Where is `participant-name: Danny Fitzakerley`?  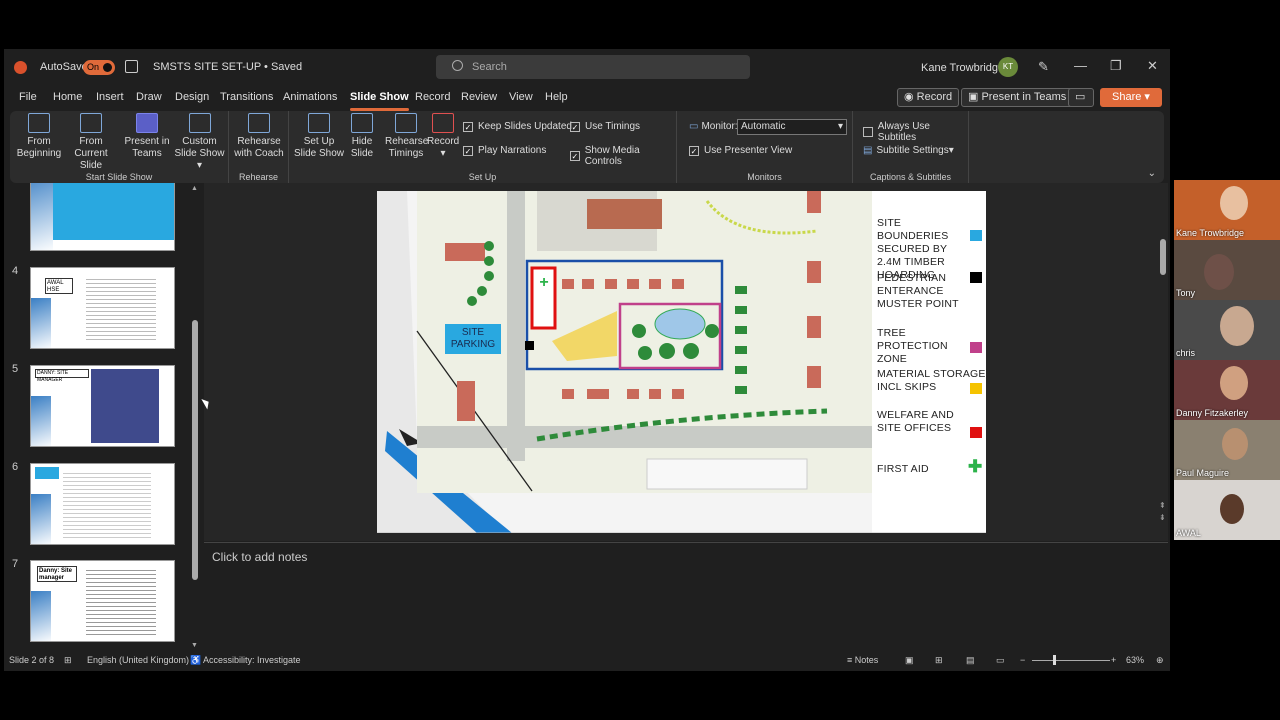
participant-name: Danny Fitzakerley is located at coordinates (1212, 413).